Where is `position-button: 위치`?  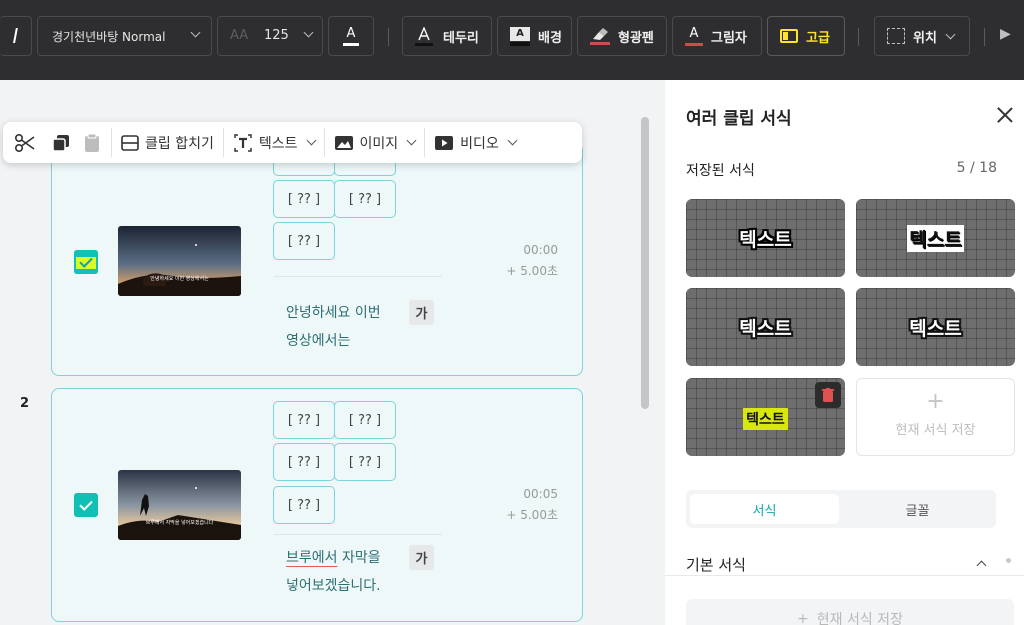 position-button: 위치 is located at coordinates (922, 36).